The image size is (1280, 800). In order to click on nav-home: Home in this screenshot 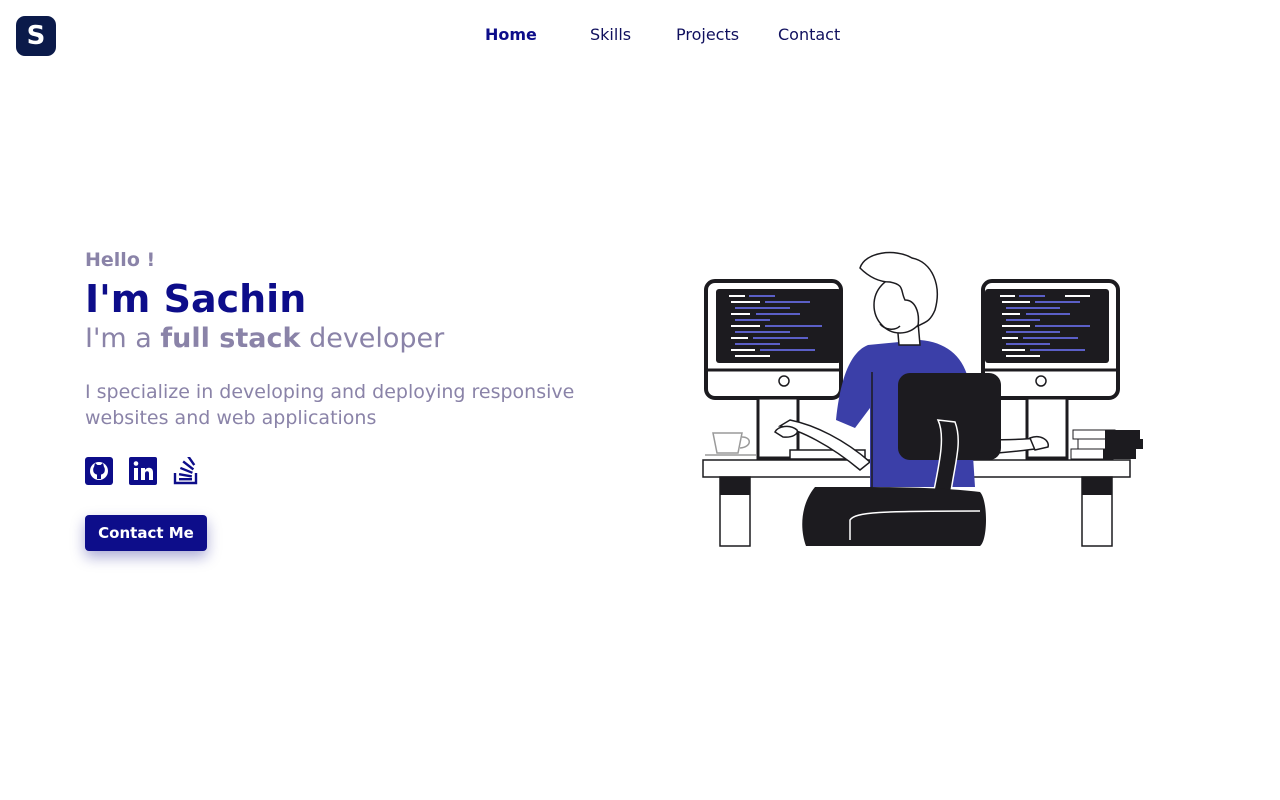, I will do `click(511, 35)`.